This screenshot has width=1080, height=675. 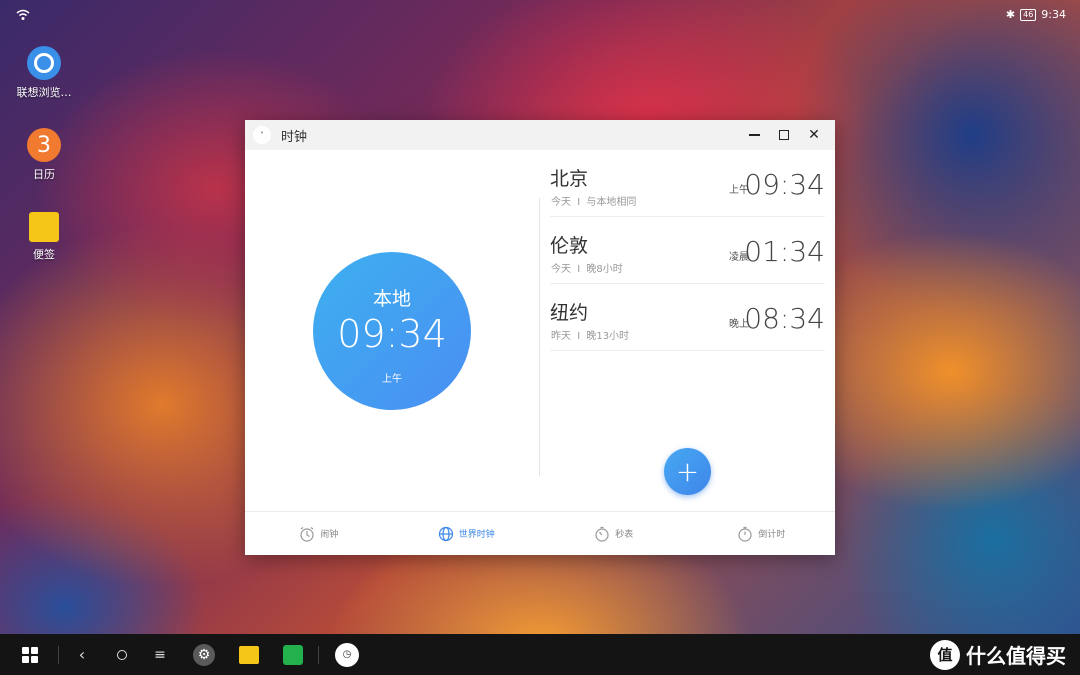 I want to click on home-button, so click(x=122, y=654).